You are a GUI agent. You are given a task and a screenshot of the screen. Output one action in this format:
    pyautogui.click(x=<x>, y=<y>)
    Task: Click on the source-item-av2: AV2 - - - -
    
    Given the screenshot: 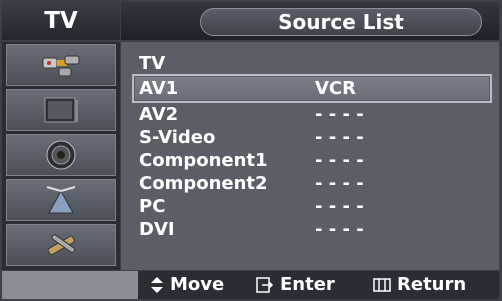 What is the action you would take?
    pyautogui.click(x=314, y=114)
    